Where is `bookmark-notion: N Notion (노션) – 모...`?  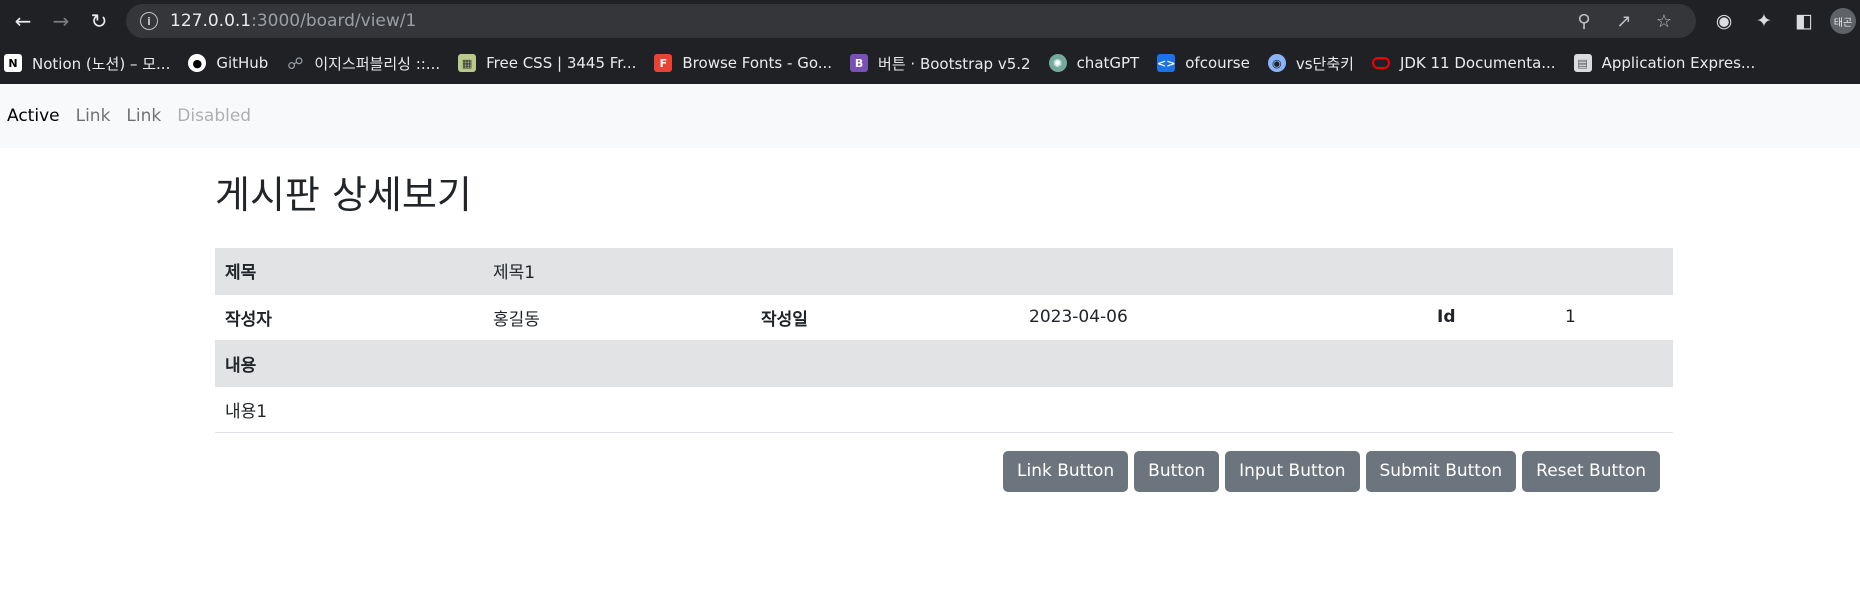 bookmark-notion: N Notion (노션) – 모... is located at coordinates (87, 63).